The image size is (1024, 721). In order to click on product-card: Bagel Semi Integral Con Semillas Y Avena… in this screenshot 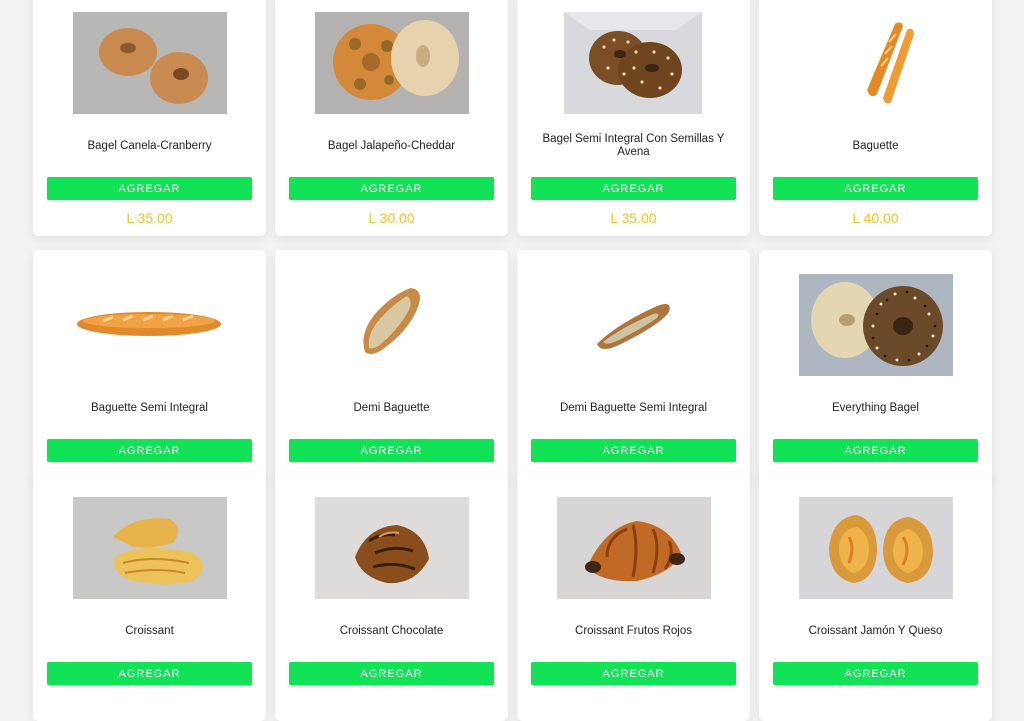, I will do `click(633, 118)`.